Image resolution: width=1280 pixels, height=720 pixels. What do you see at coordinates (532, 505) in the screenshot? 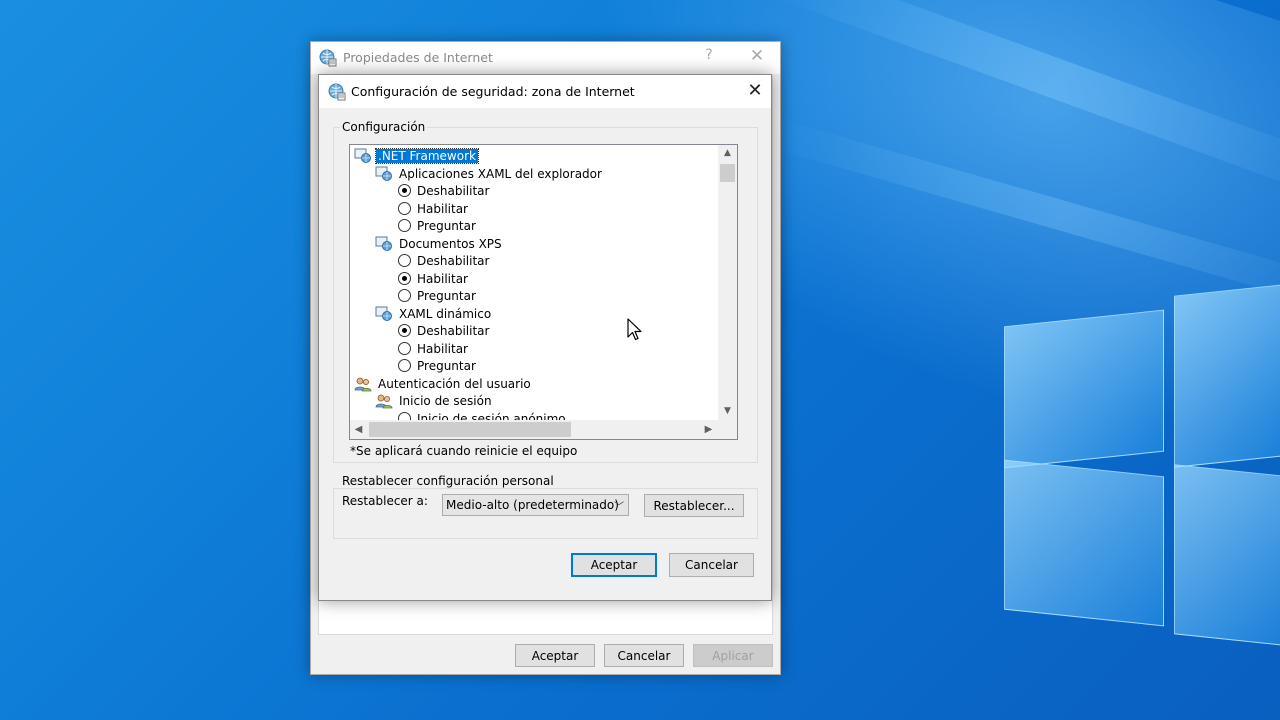
I see `select-value: Medio-alto (predeterminado)` at bounding box center [532, 505].